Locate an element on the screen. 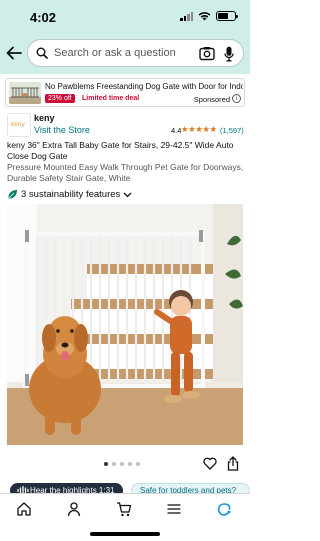 This screenshot has width=320, height=541. heart-icon is located at coordinates (210, 463).